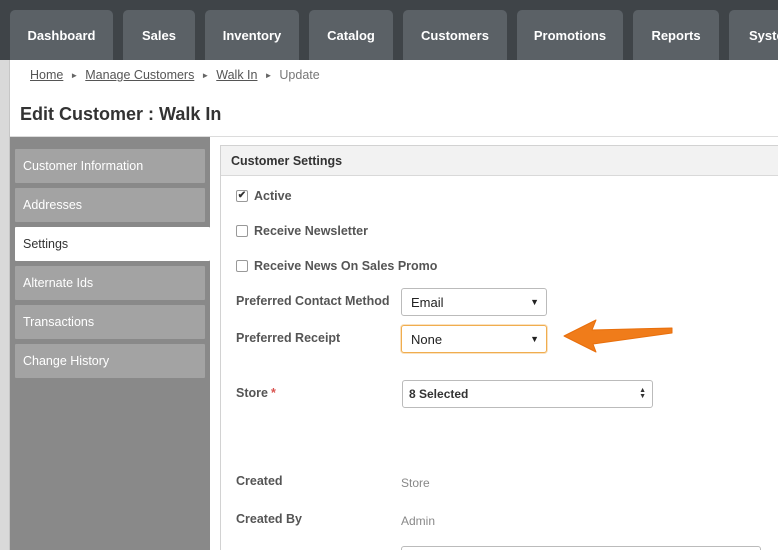 This screenshot has width=778, height=550. What do you see at coordinates (288, 338) in the screenshot?
I see `receipt-label: Preferred Receipt` at bounding box center [288, 338].